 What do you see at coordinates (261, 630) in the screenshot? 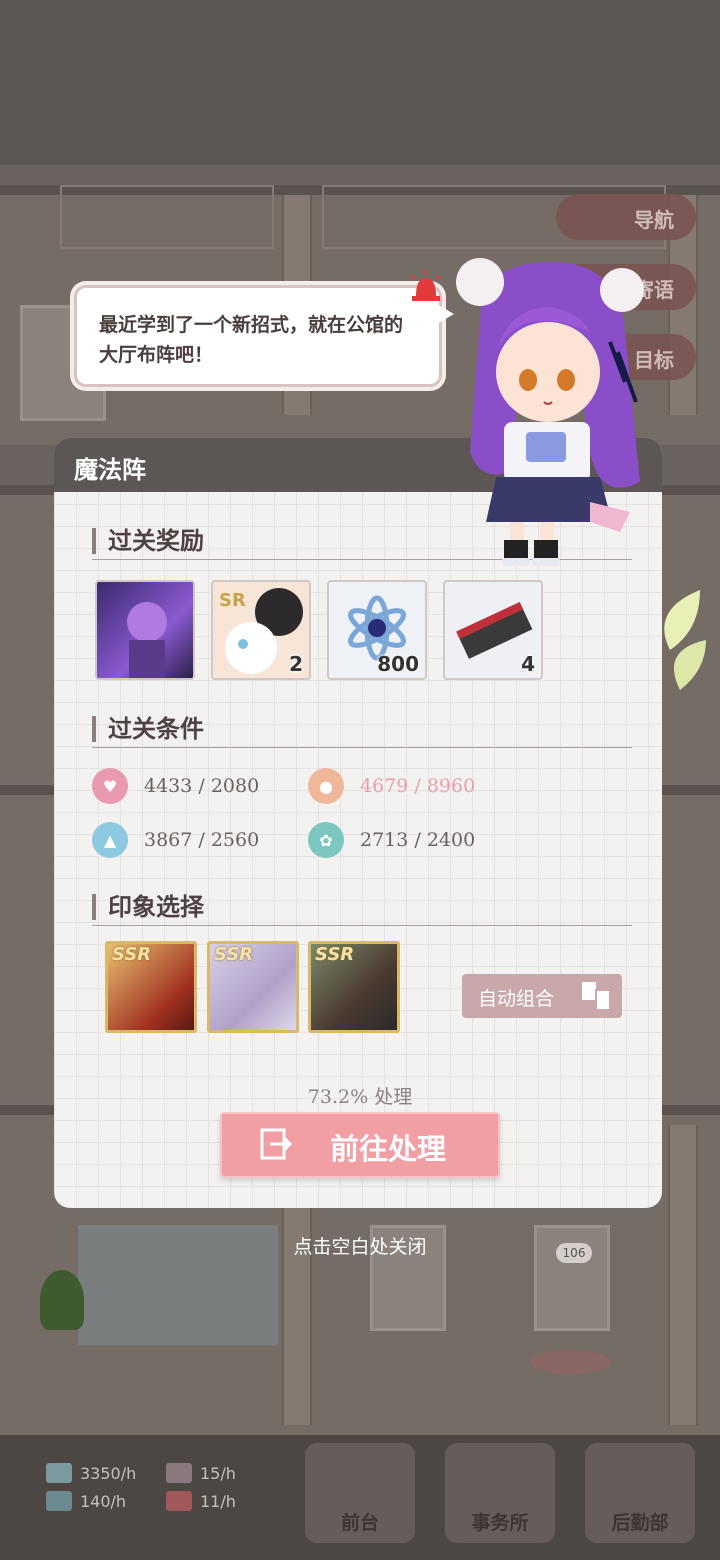
I see `sr-cats-card-reward: SR 2` at bounding box center [261, 630].